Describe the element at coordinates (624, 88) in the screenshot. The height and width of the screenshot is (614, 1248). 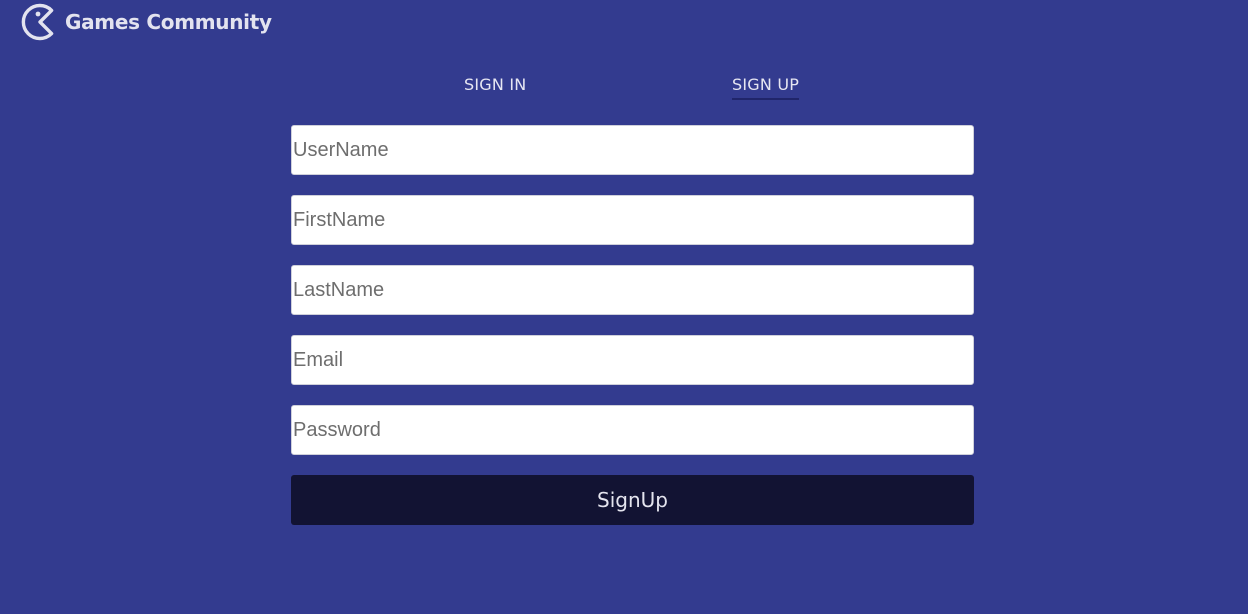
I see `auth-tabs: SIGN IN SIGN UP` at that location.